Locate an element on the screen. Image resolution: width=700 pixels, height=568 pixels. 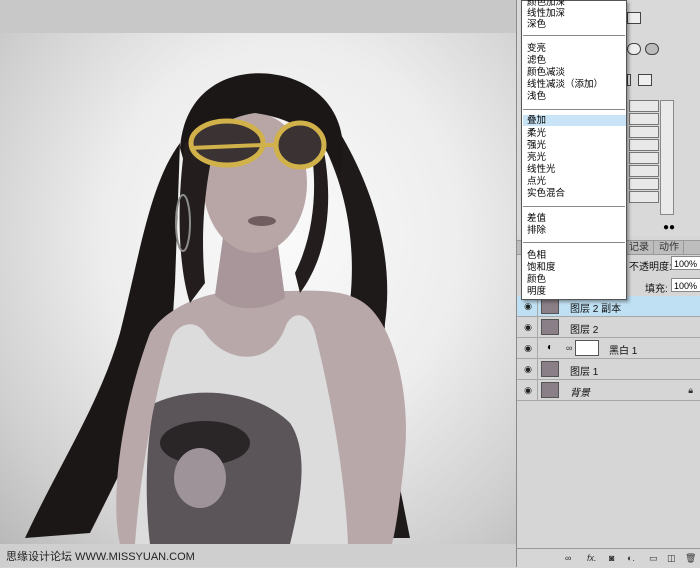
mask-icon: ◙ is located at coordinates (611, 558).